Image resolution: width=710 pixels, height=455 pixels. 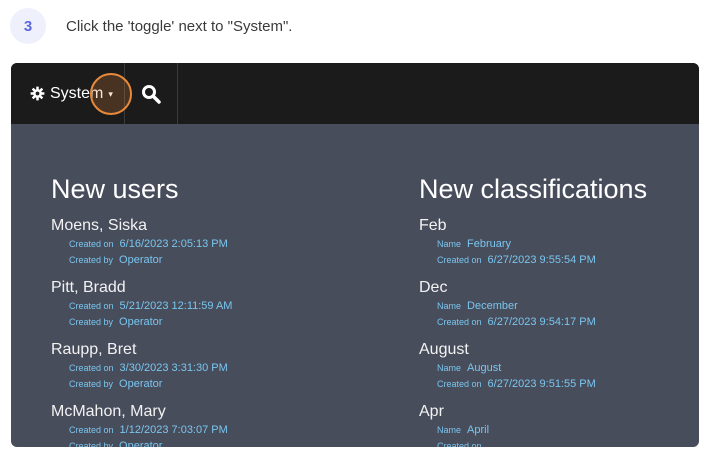 I want to click on step-number-badge: 3, so click(x=28, y=26).